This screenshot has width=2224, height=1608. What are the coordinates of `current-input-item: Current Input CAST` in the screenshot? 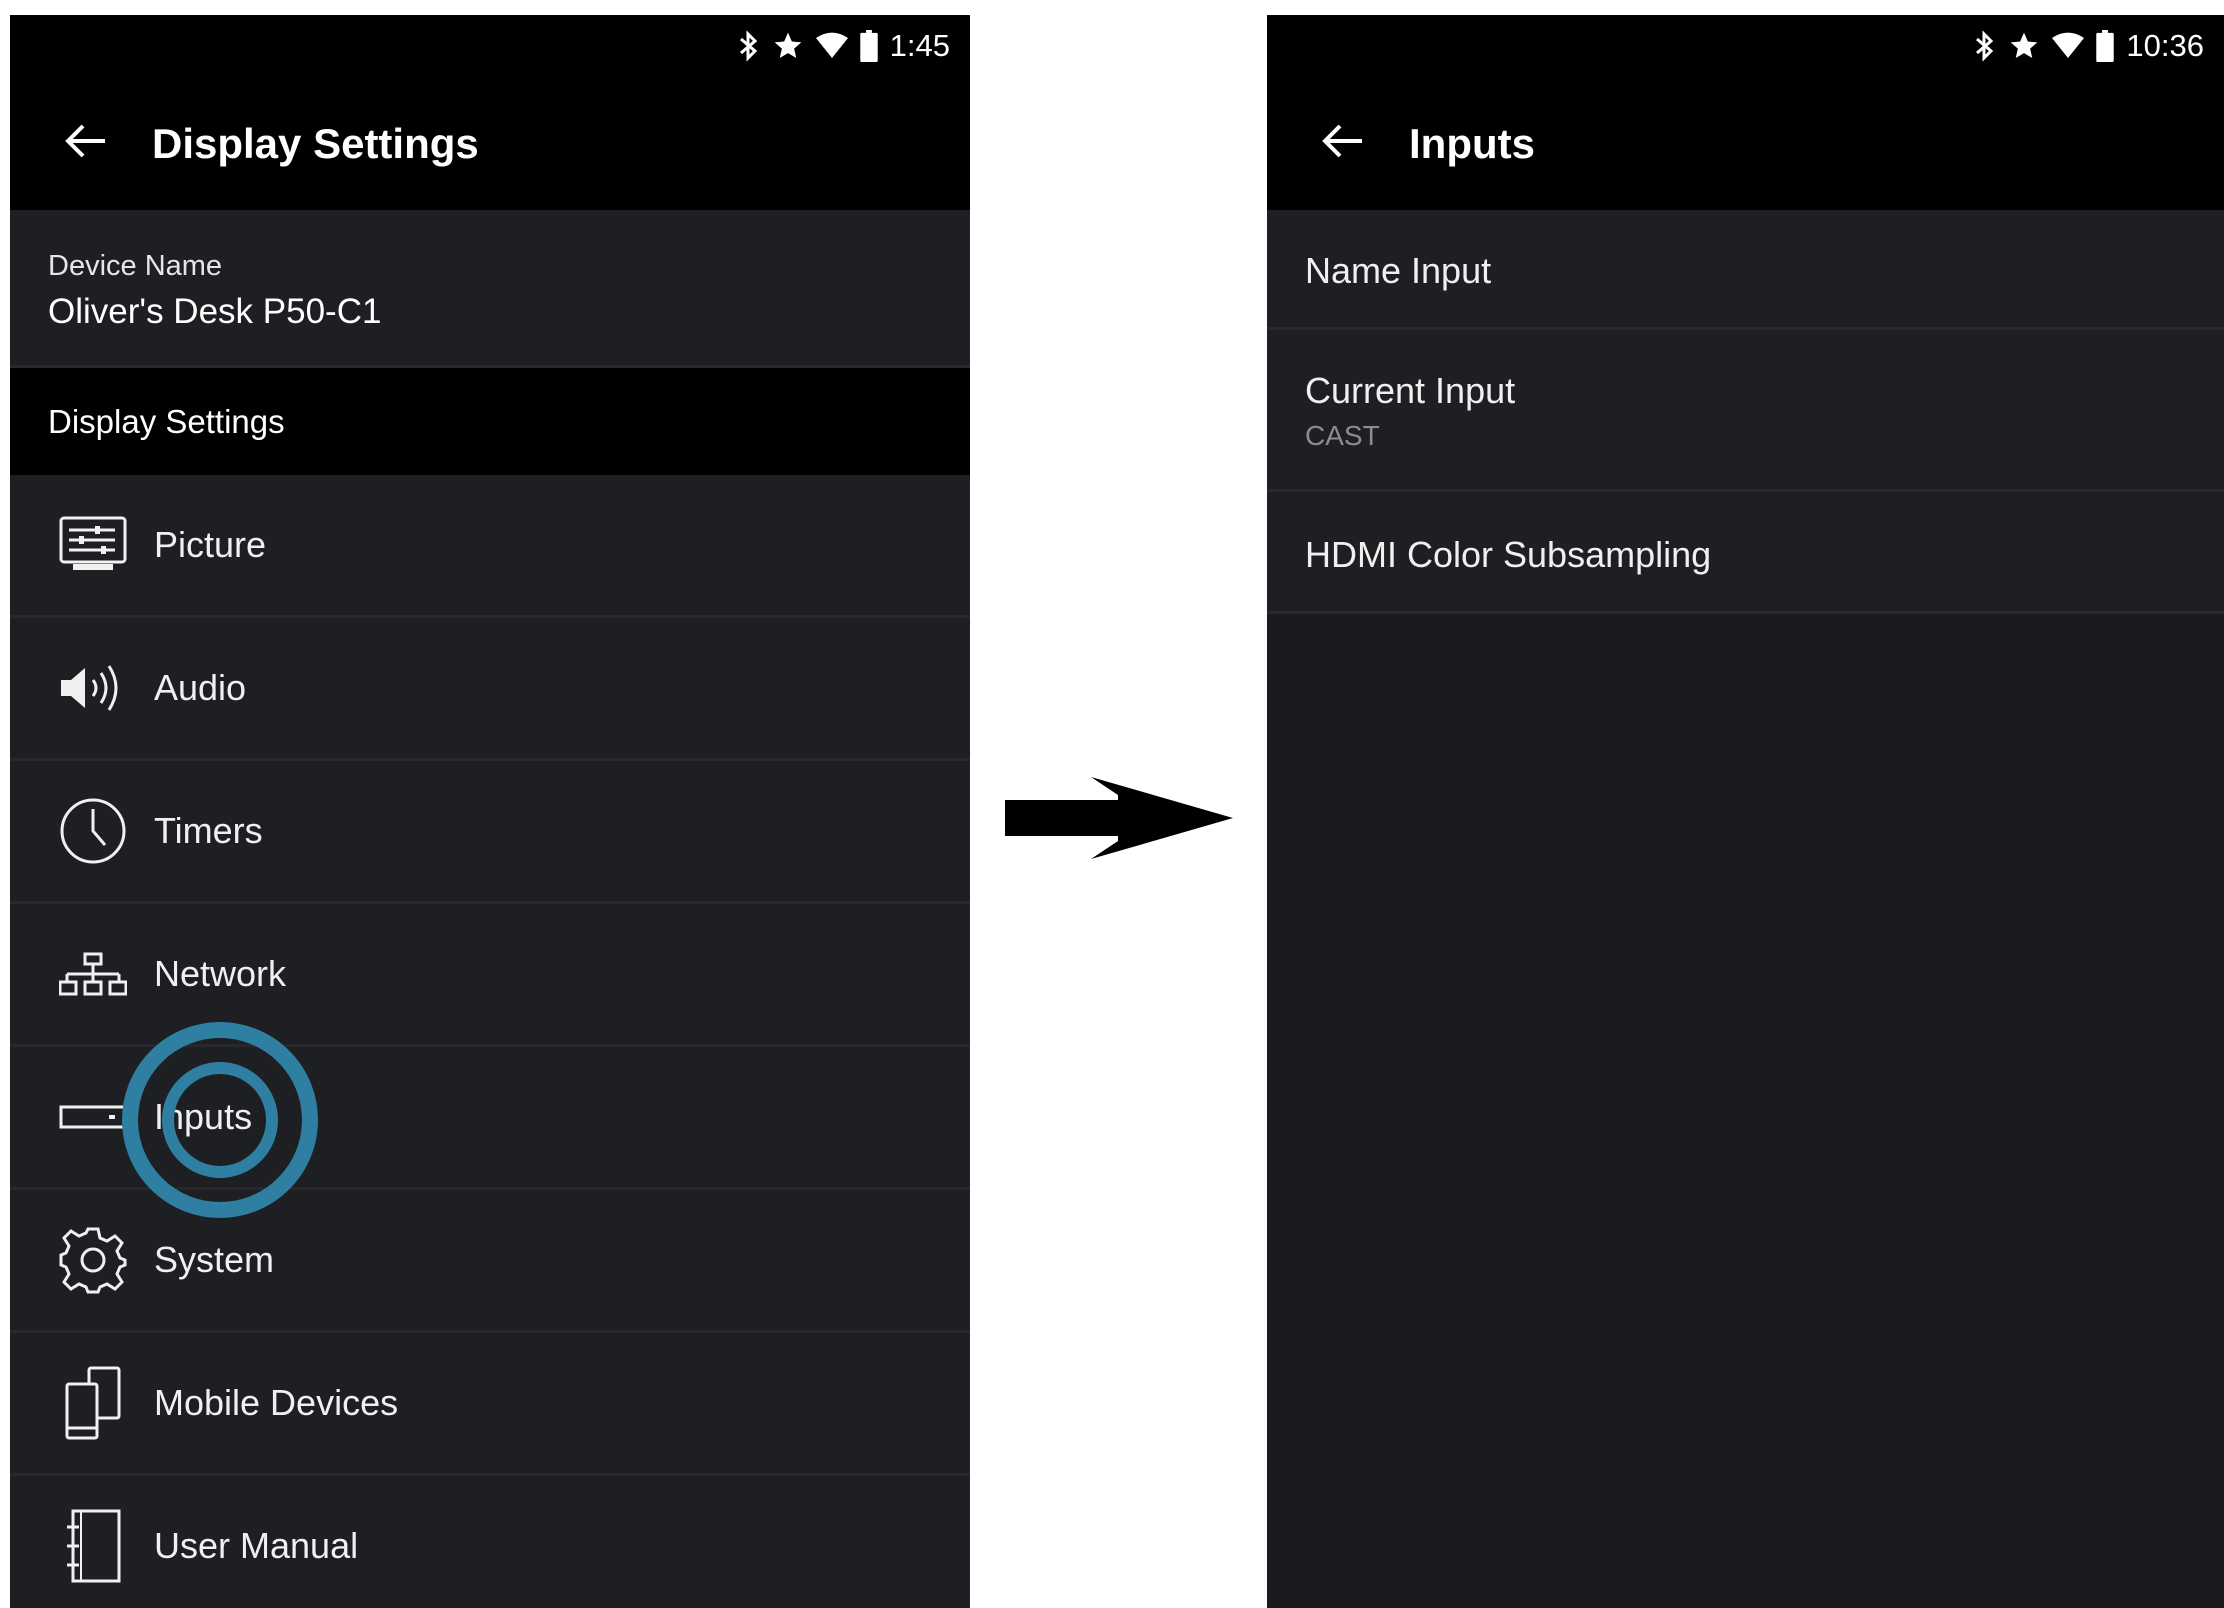 It's located at (1745, 411).